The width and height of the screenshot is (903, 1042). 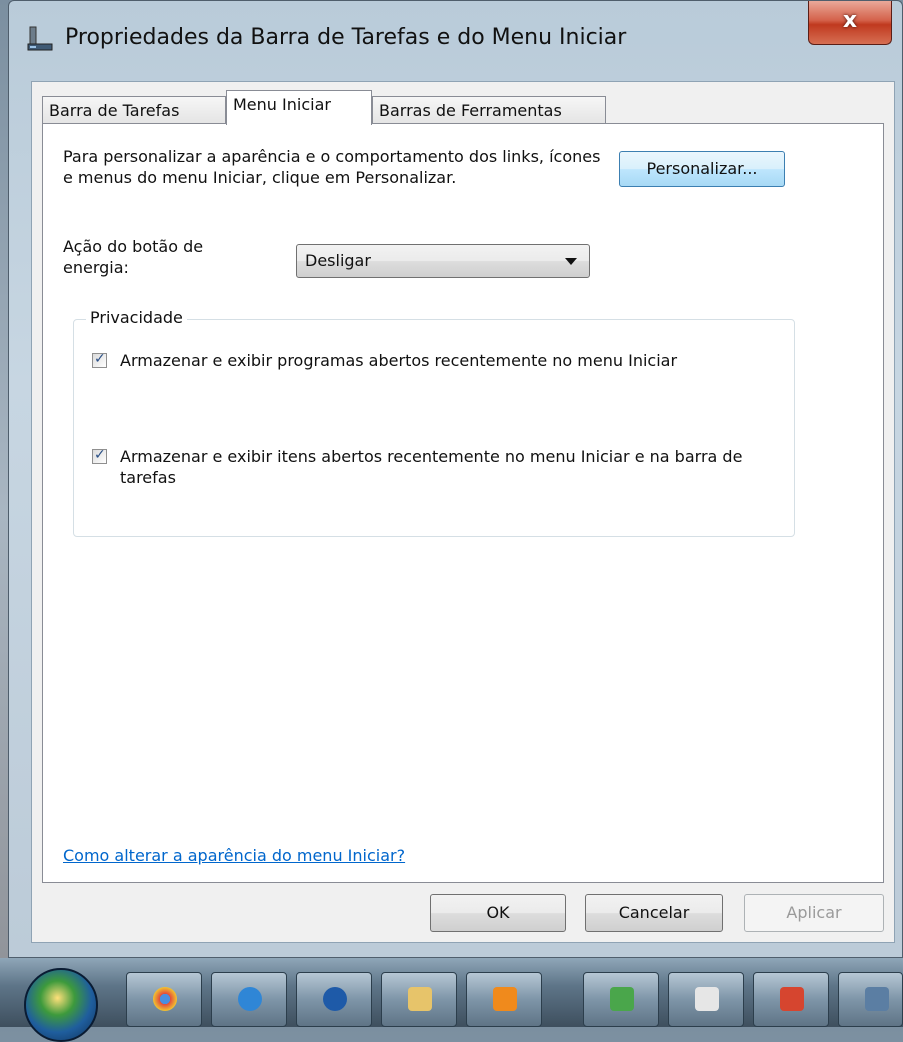 I want to click on chrome-icon, so click(x=164, y=999).